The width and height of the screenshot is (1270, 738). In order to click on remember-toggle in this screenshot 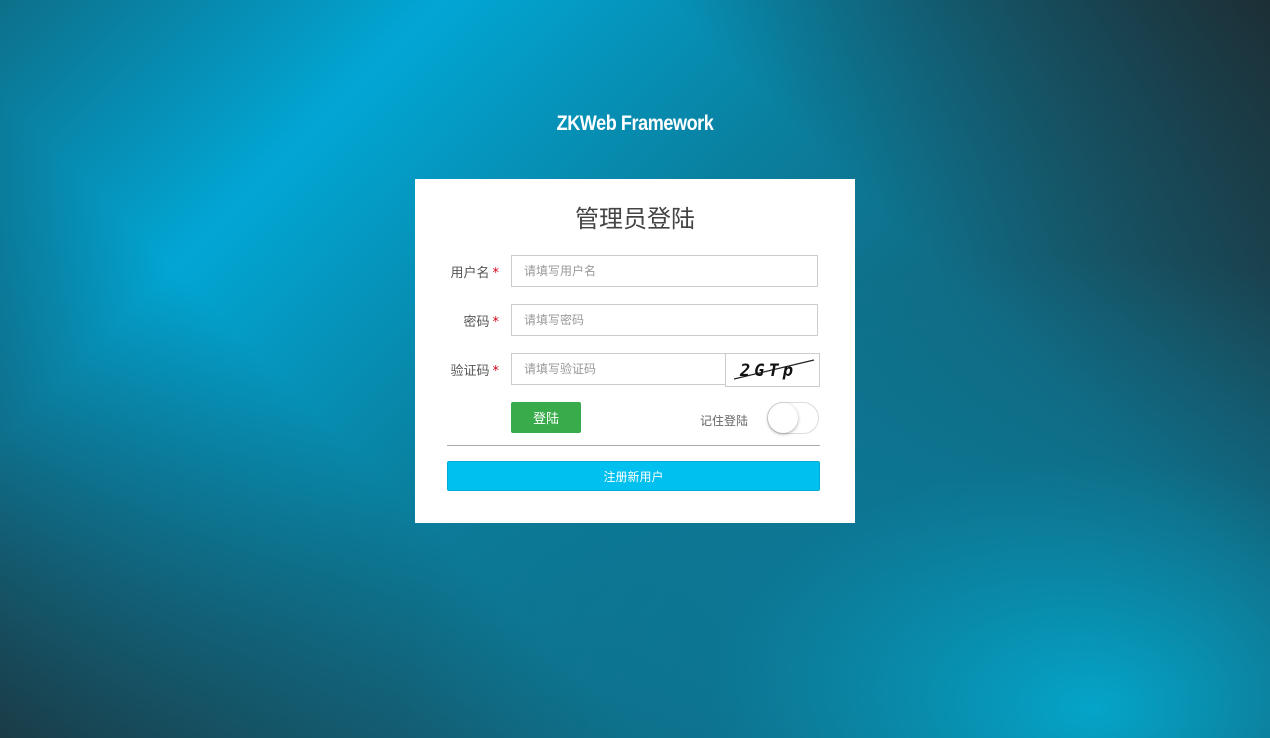, I will do `click(793, 418)`.